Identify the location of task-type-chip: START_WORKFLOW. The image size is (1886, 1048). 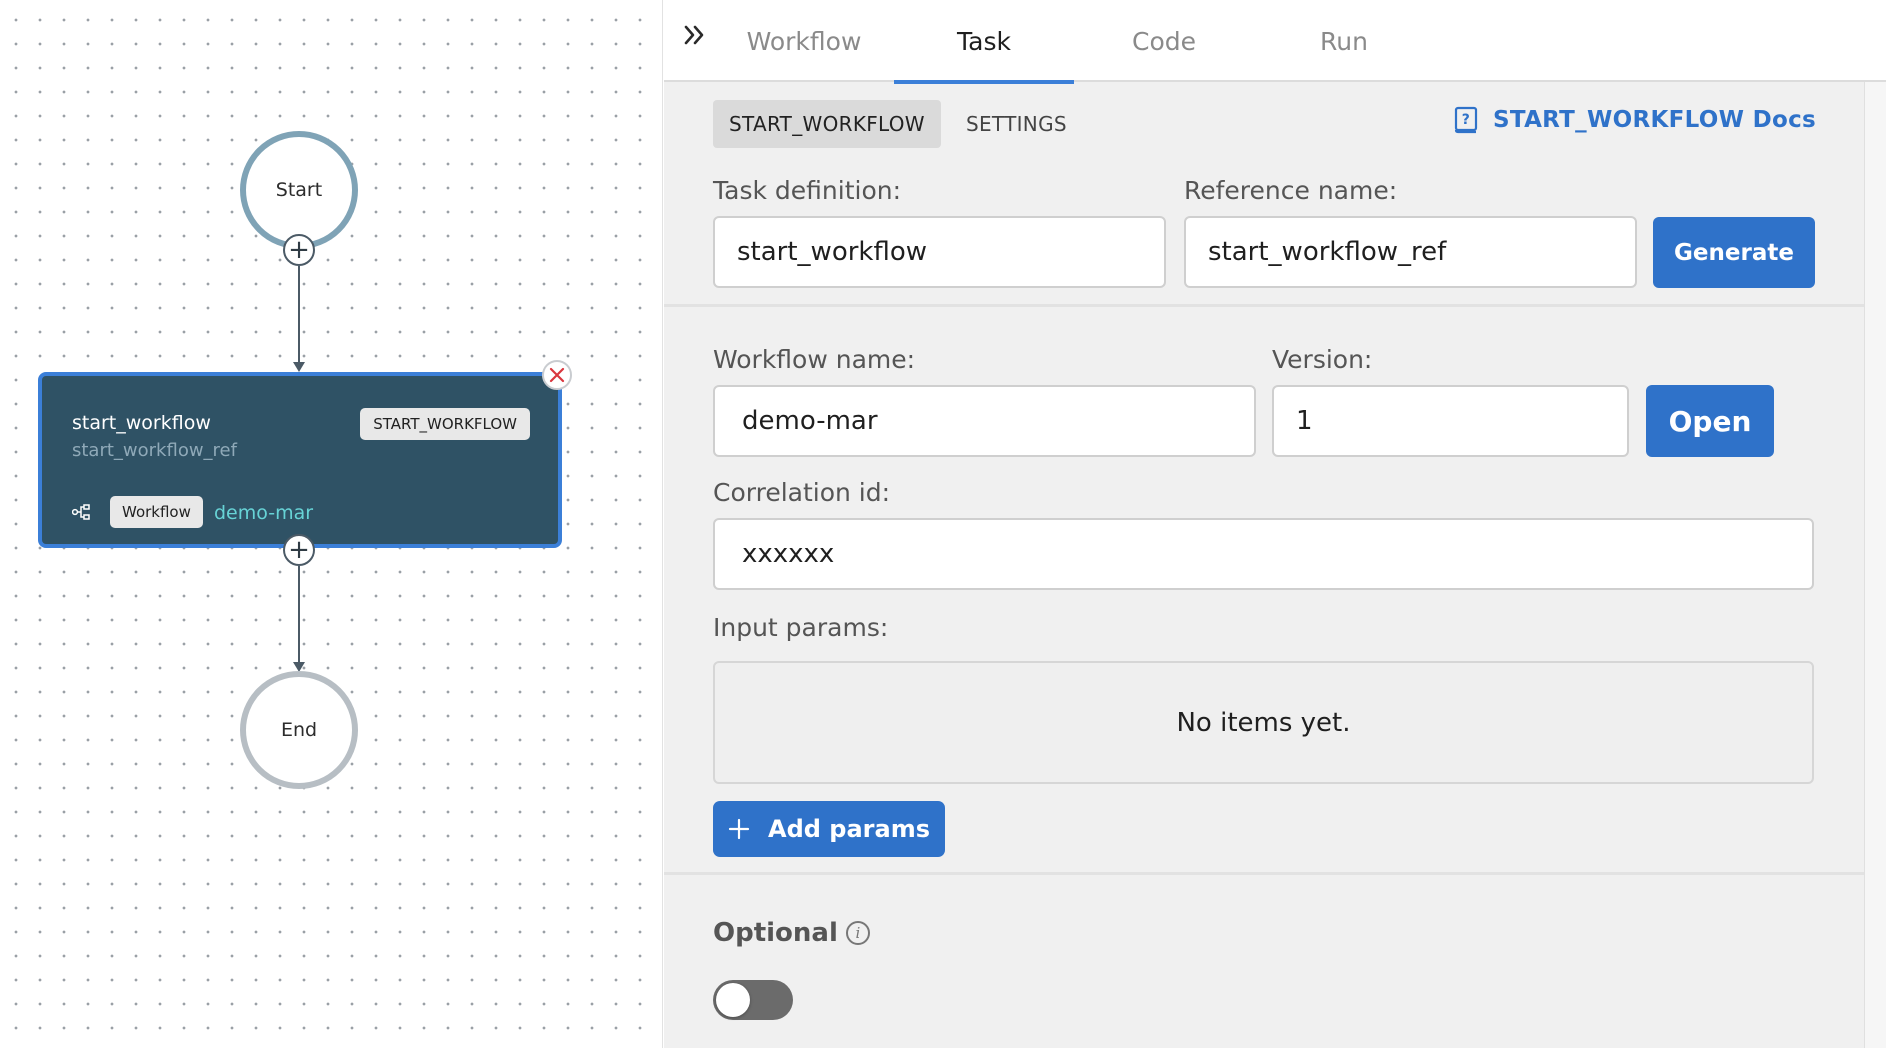
(445, 424).